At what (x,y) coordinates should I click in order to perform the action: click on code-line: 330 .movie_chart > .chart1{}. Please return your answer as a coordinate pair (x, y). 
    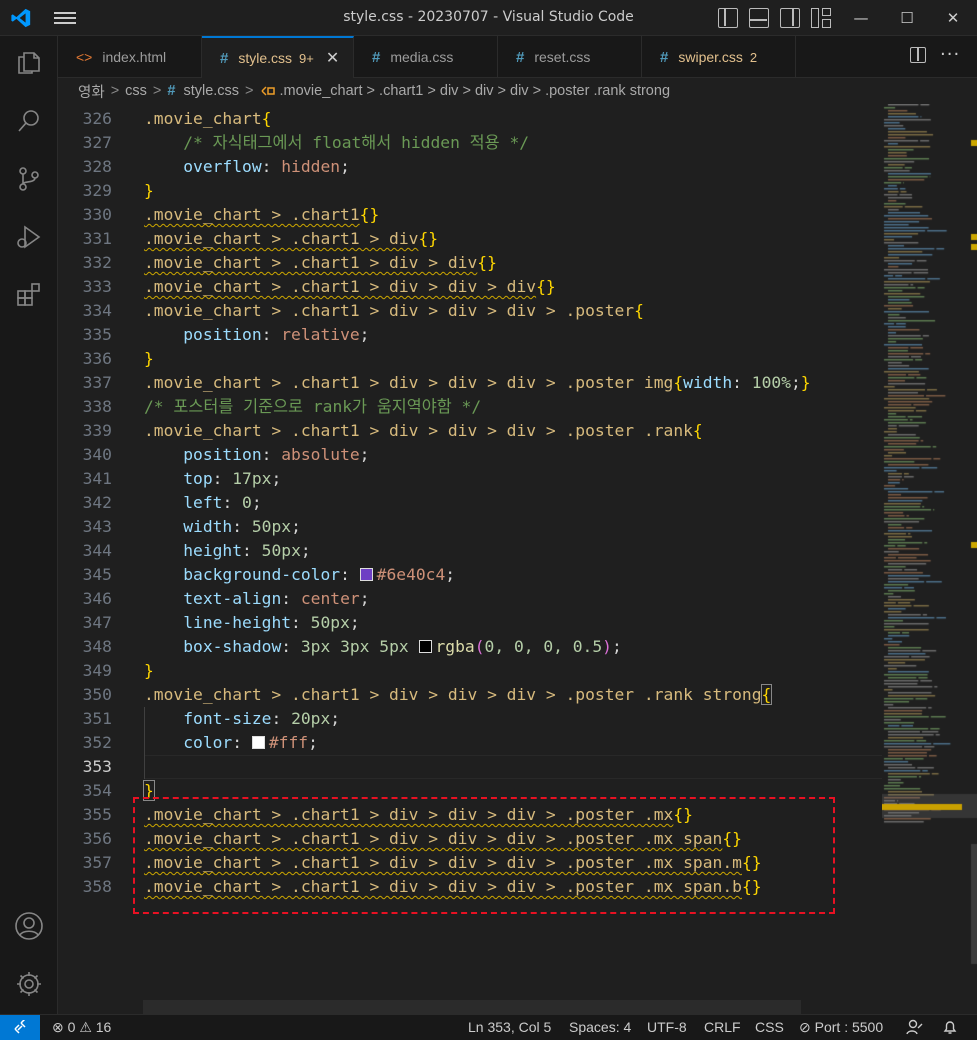
    Looking at the image, I should click on (470, 215).